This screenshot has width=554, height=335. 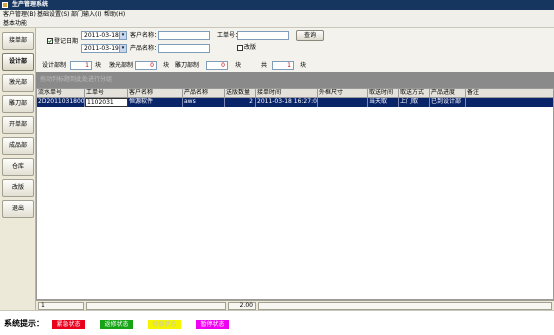 What do you see at coordinates (287, 102) in the screenshot?
I see `cell-order-time: 2011-03-18 16:27:07` at bounding box center [287, 102].